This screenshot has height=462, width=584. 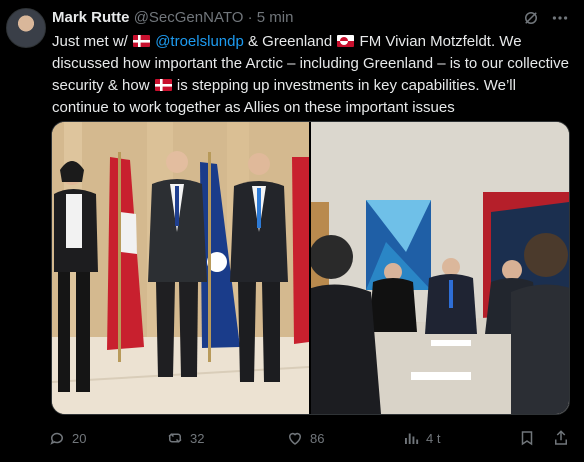 What do you see at coordinates (275, 17) in the screenshot?
I see `post-timestamp: 5 min` at bounding box center [275, 17].